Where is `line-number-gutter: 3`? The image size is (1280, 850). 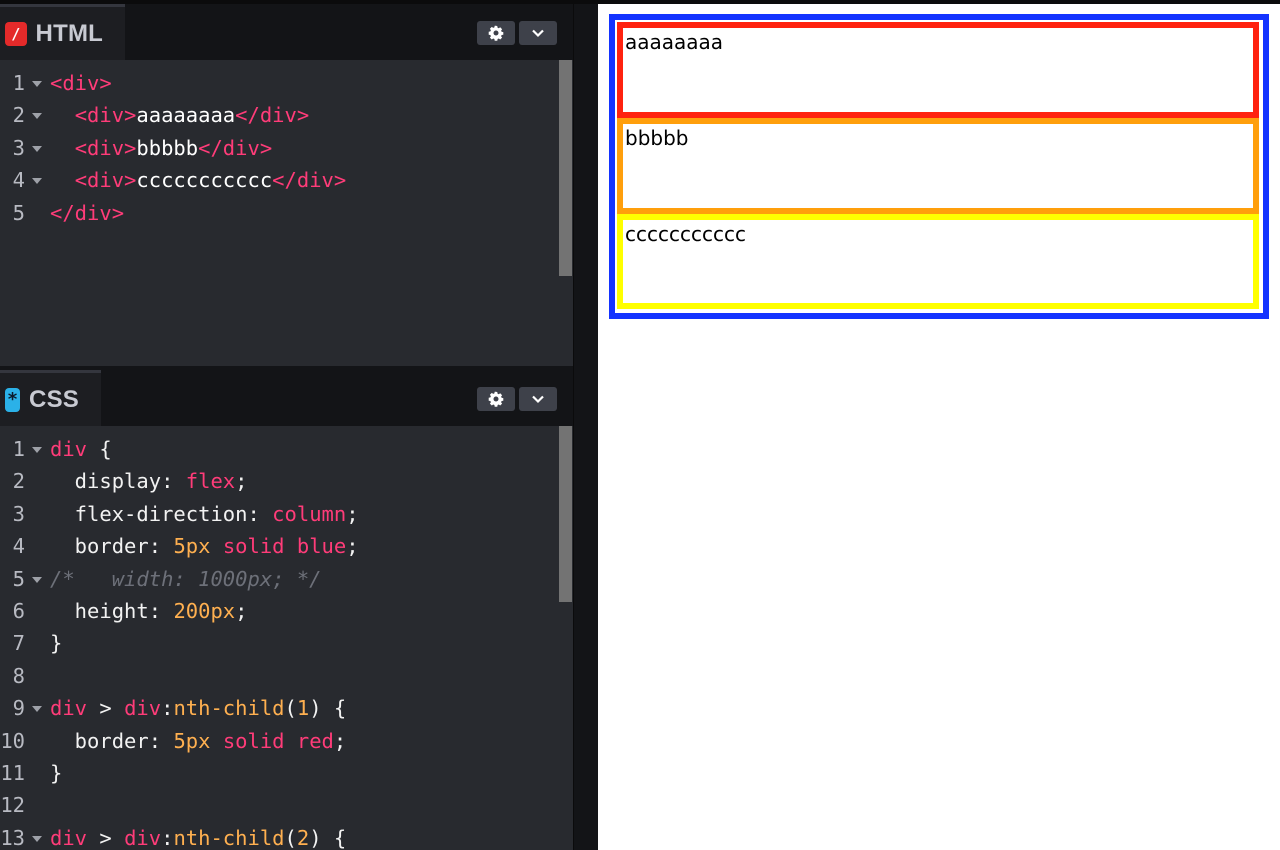 line-number-gutter: 3 is located at coordinates (25, 148).